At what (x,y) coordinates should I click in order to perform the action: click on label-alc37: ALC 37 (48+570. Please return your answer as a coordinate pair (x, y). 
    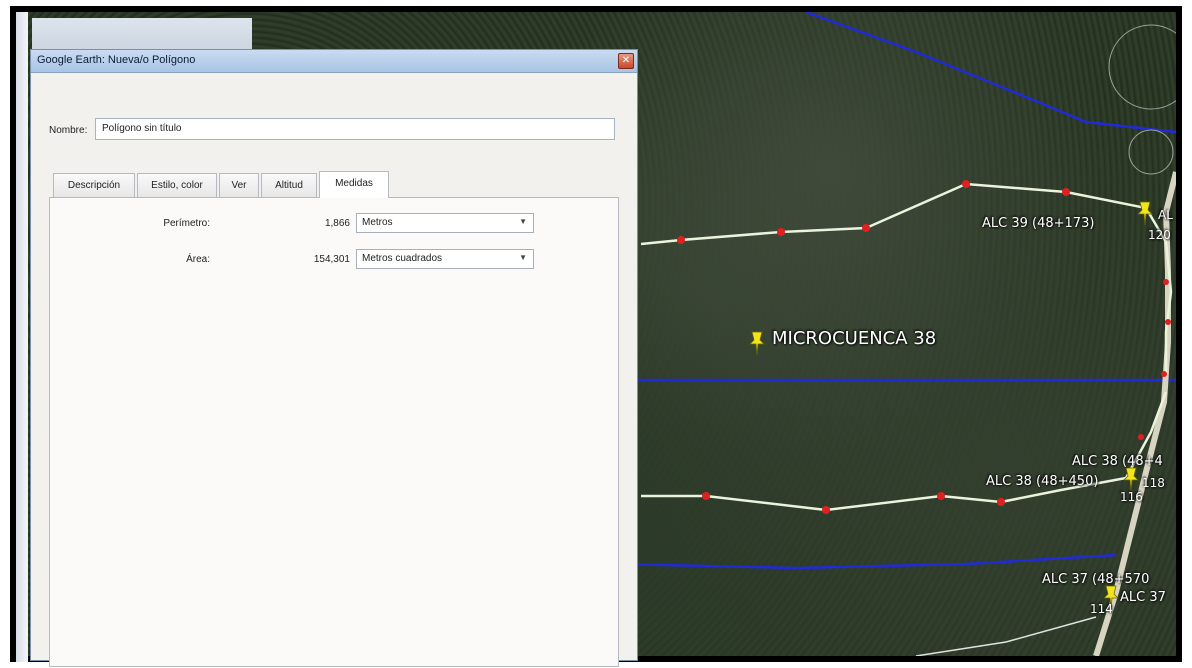
    Looking at the image, I should click on (1096, 579).